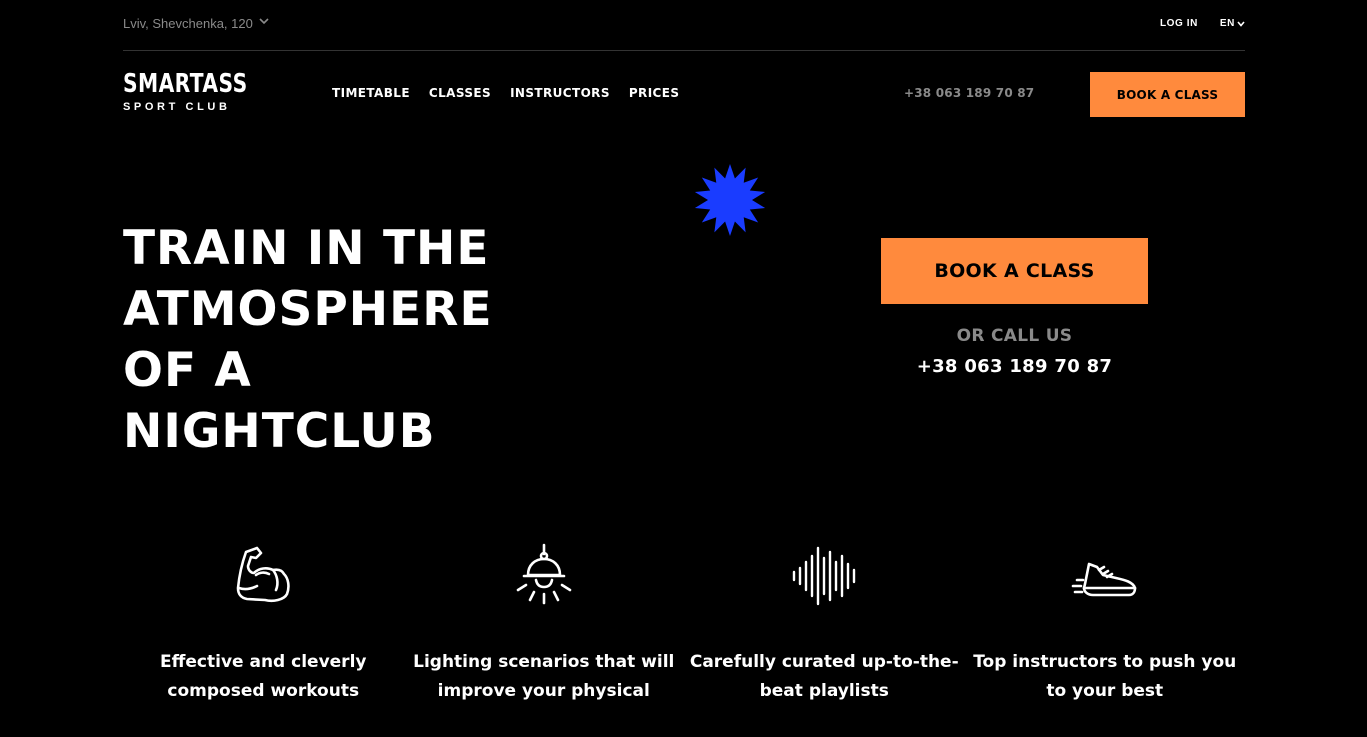 The image size is (1367, 737). I want to click on headline-line: OF A, so click(187, 370).